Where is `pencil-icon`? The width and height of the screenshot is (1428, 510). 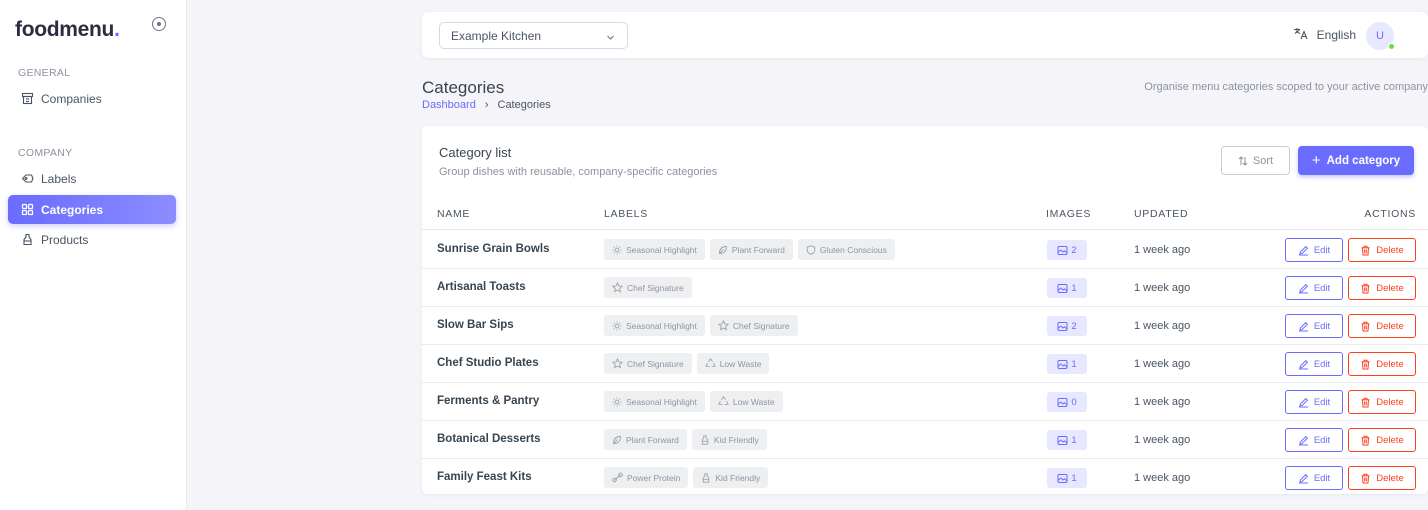
pencil-icon is located at coordinates (1303, 250).